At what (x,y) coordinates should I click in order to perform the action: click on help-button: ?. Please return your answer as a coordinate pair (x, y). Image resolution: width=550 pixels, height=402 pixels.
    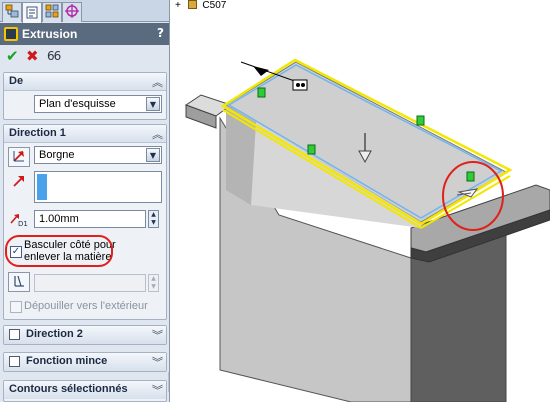
    Looking at the image, I should click on (160, 33).